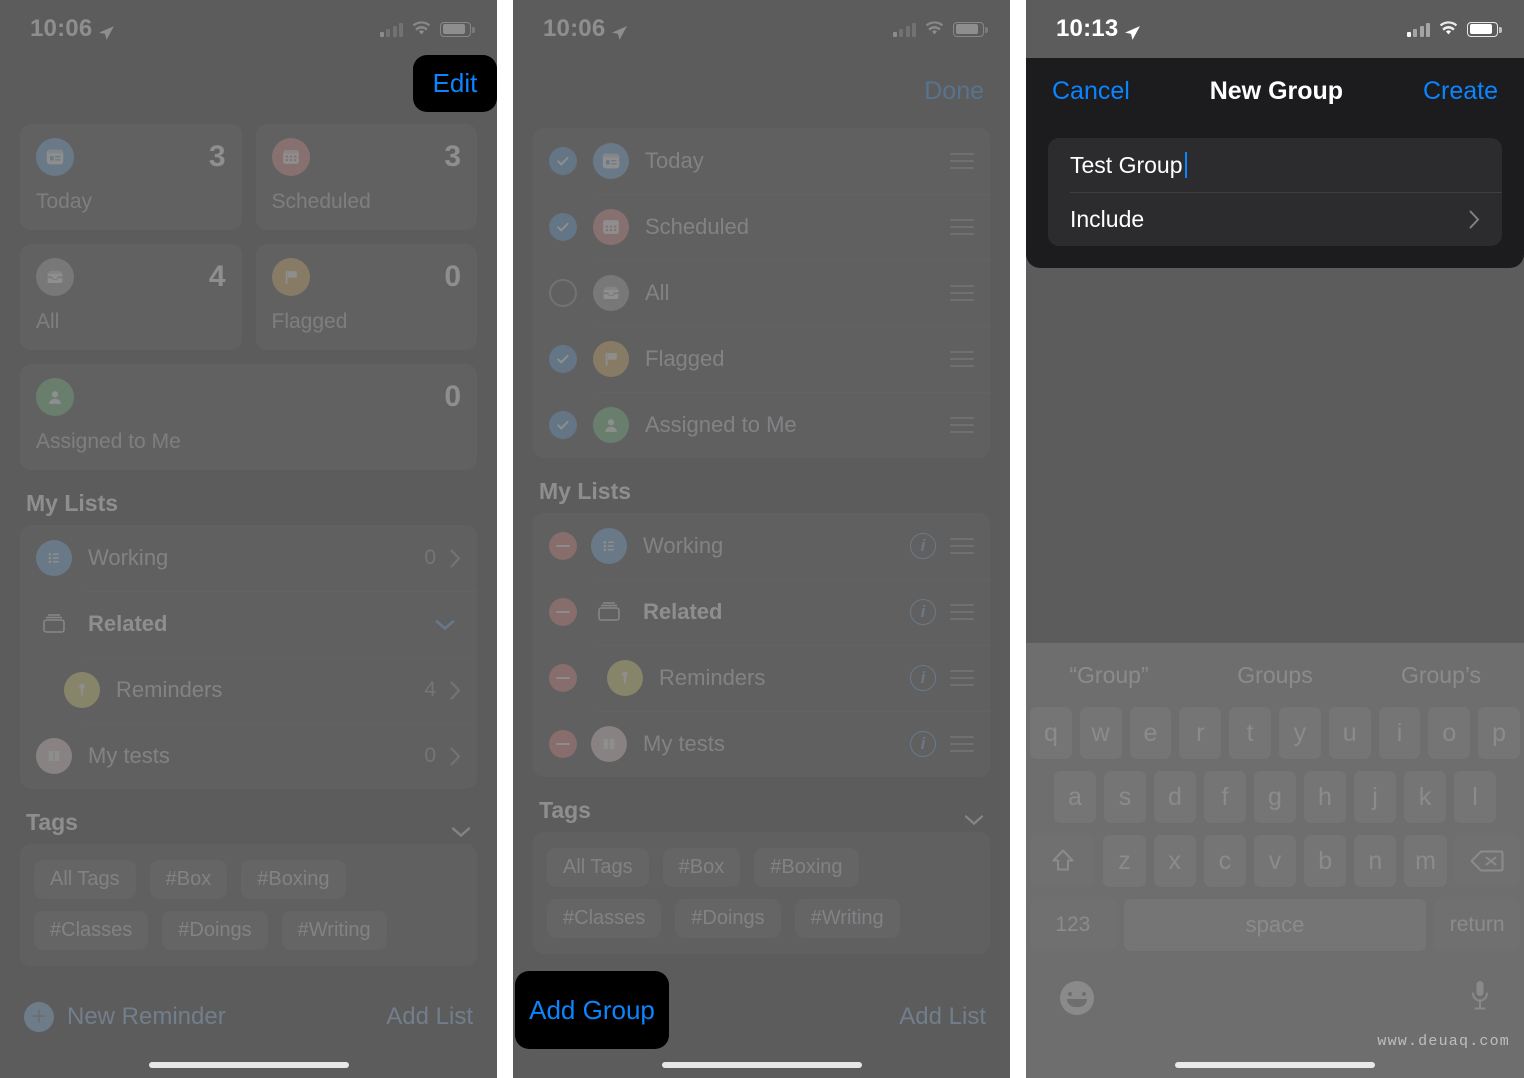 The width and height of the screenshot is (1524, 1078). Describe the element at coordinates (592, 1010) in the screenshot. I see `highlight-add-group-button: Add Group` at that location.